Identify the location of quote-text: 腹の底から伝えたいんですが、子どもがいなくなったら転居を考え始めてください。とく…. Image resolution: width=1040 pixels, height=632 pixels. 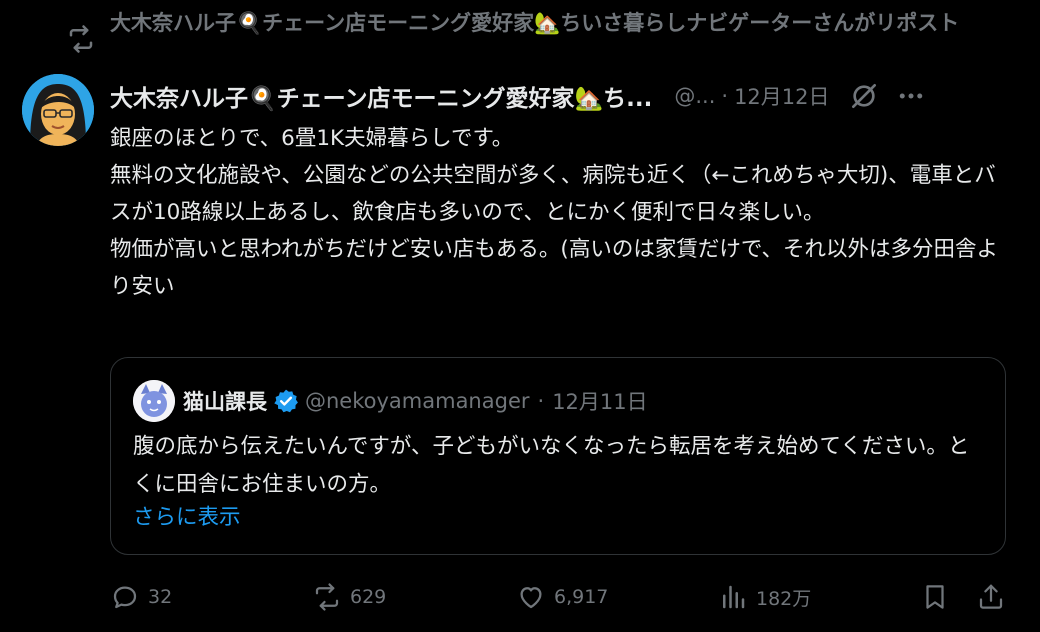
(551, 465).